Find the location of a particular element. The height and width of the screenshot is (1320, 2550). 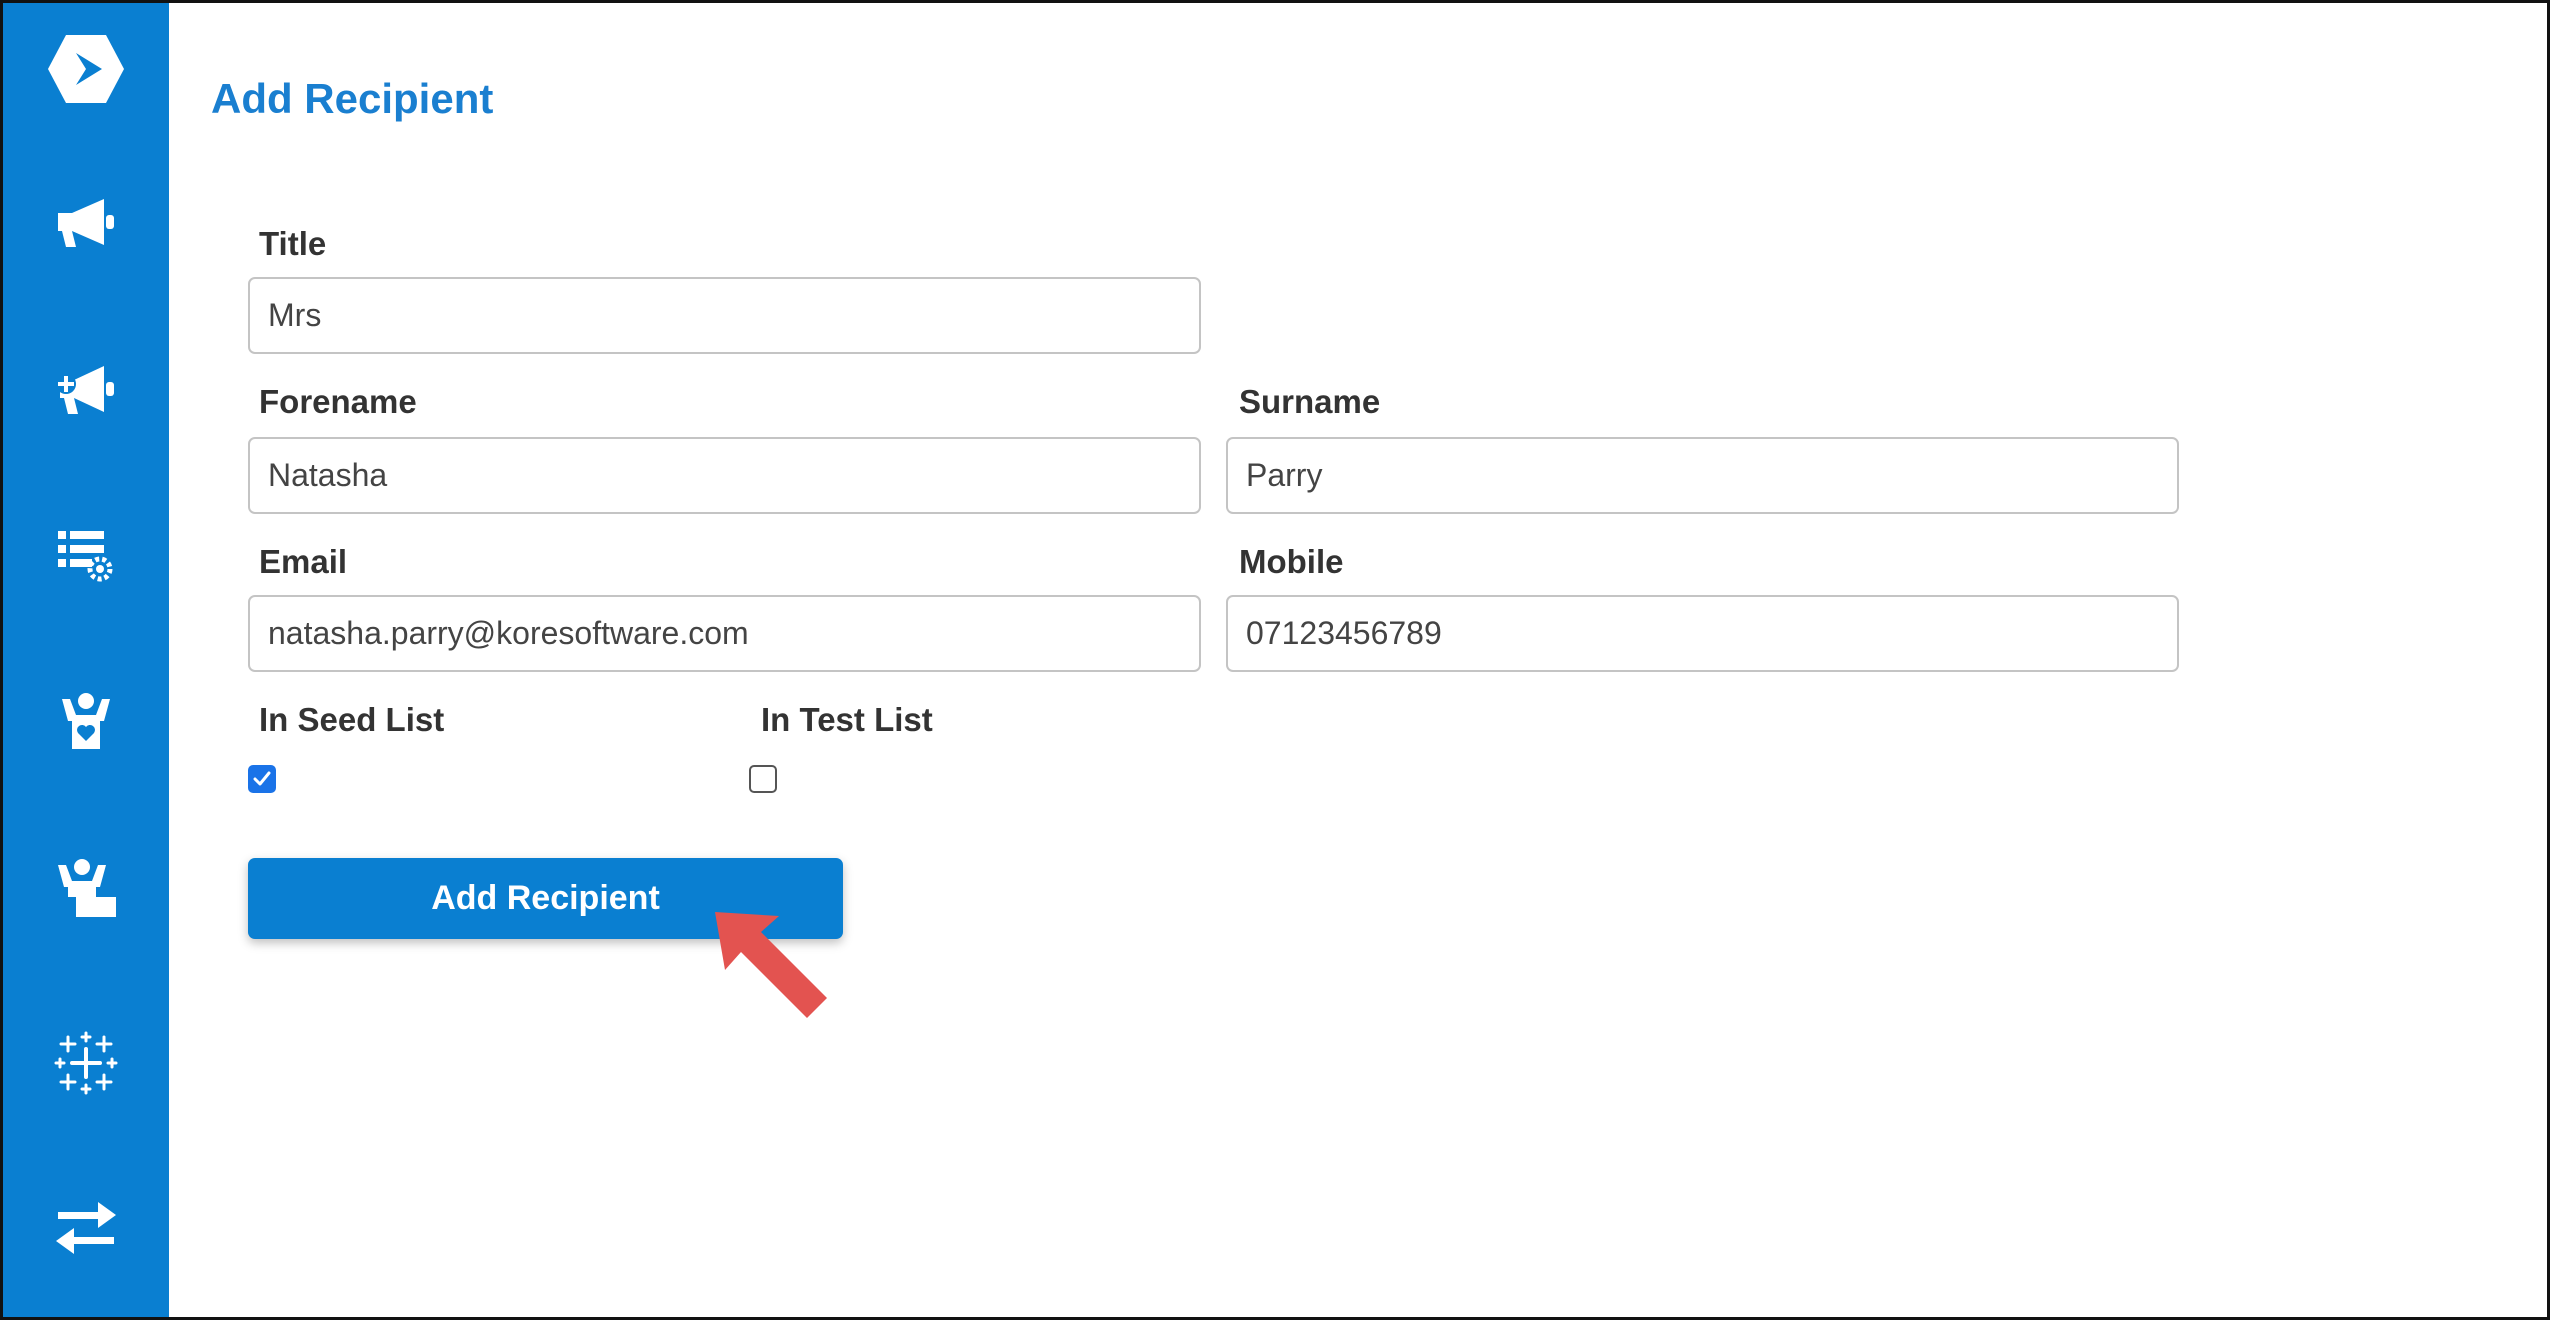

nav-tableau is located at coordinates (86, 1063).